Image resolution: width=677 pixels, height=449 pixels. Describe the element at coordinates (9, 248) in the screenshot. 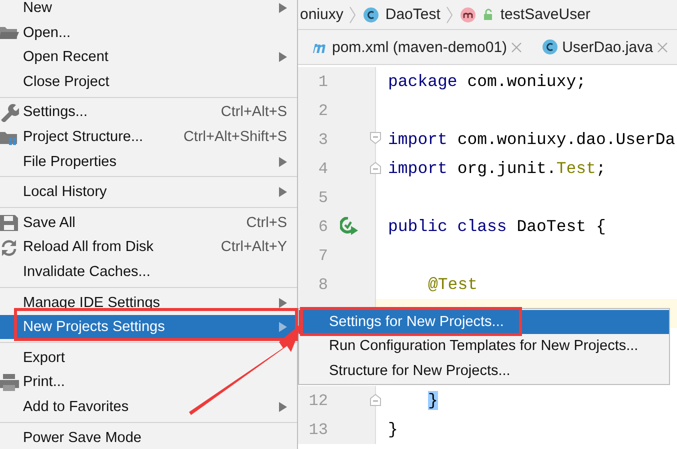

I see `reload-icon` at that location.